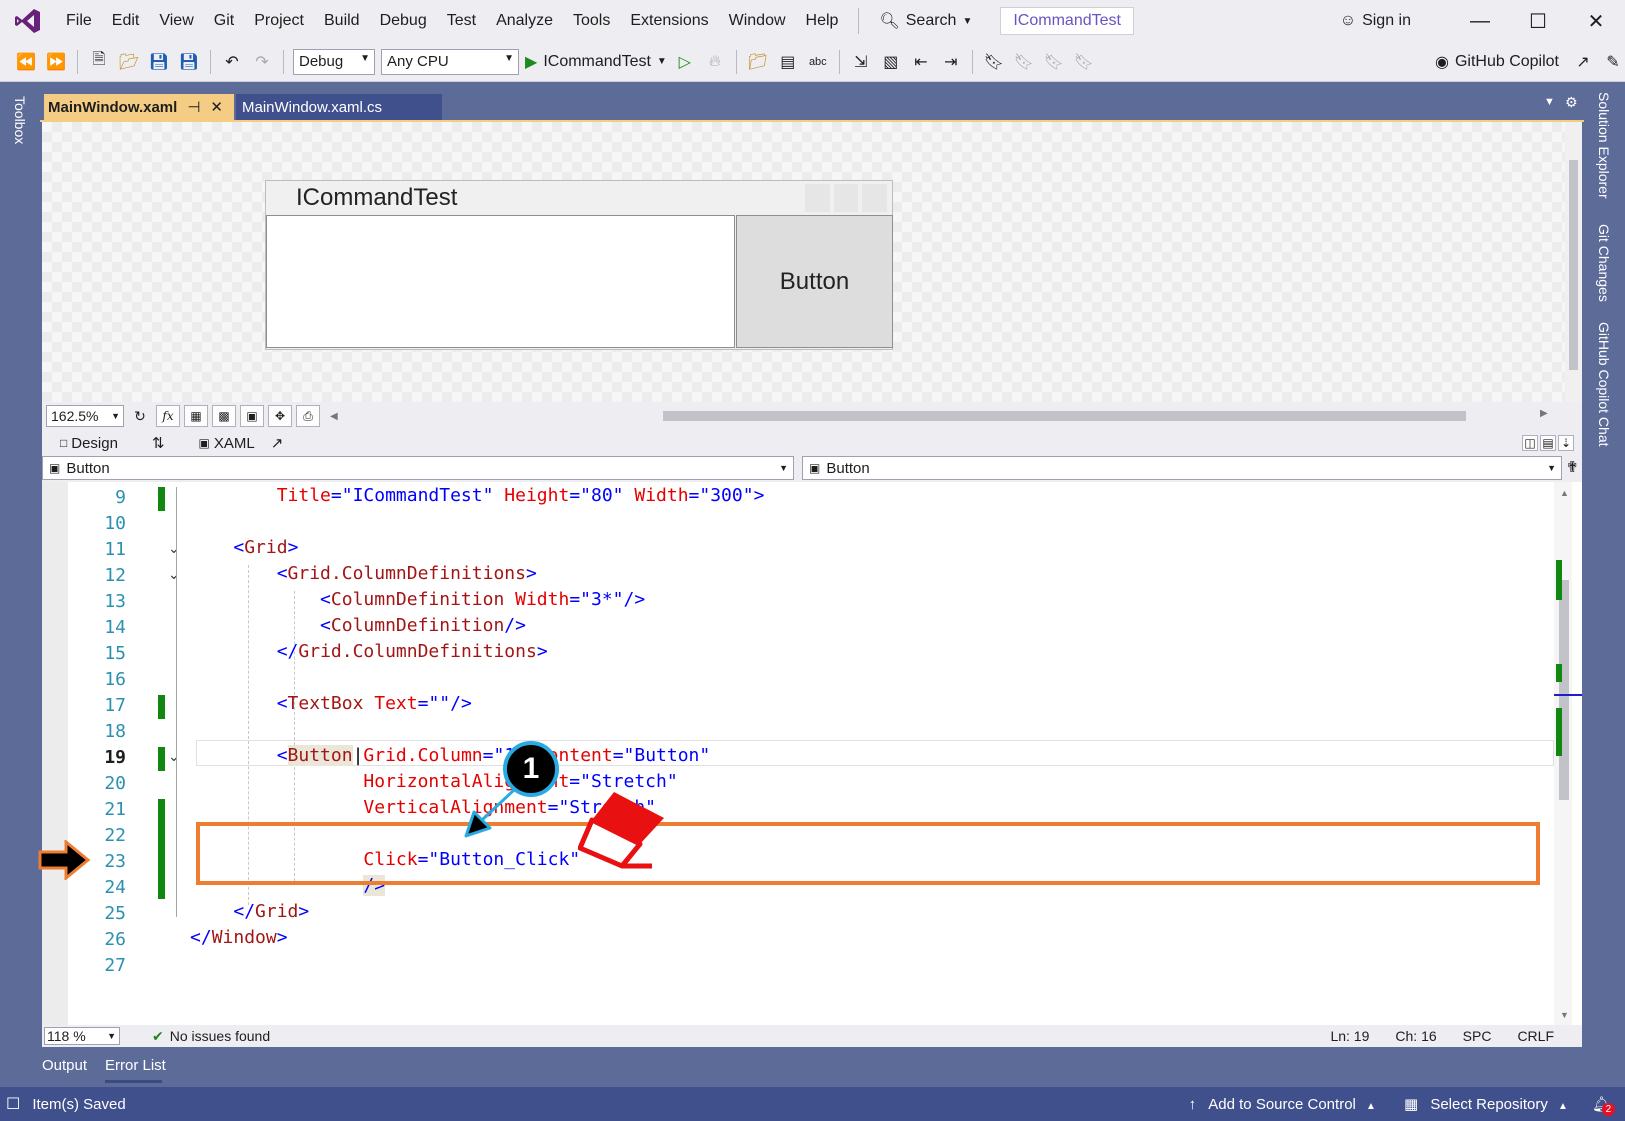 Image resolution: width=1625 pixels, height=1121 pixels. Describe the element at coordinates (234, 443) in the screenshot. I see `xaml-tab-label: XAML` at that location.